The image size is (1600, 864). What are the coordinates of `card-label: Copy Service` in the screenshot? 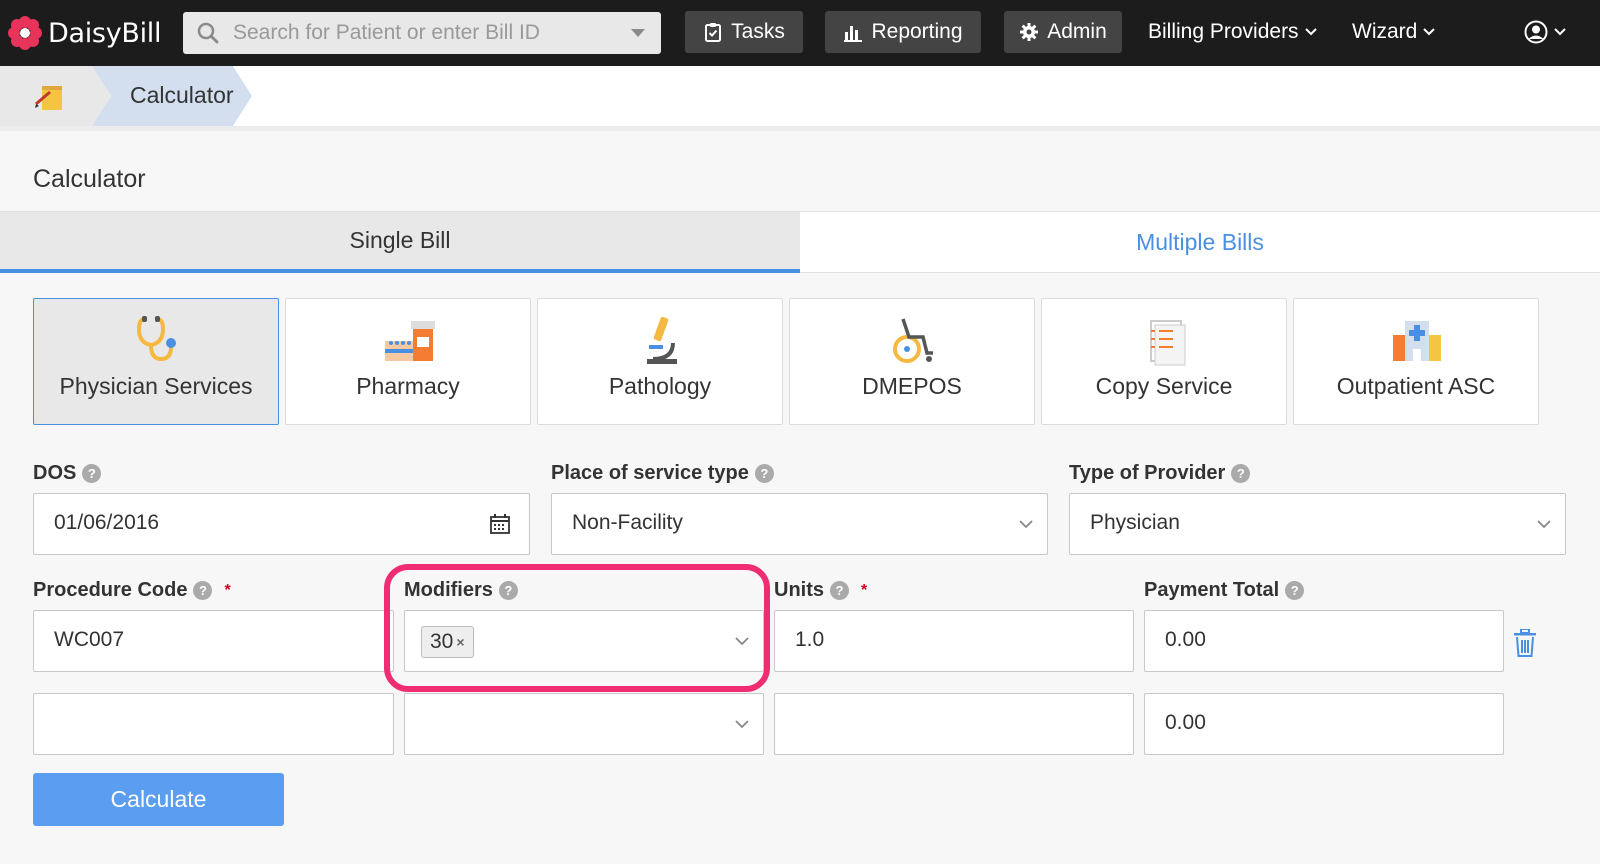 It's located at (1164, 386).